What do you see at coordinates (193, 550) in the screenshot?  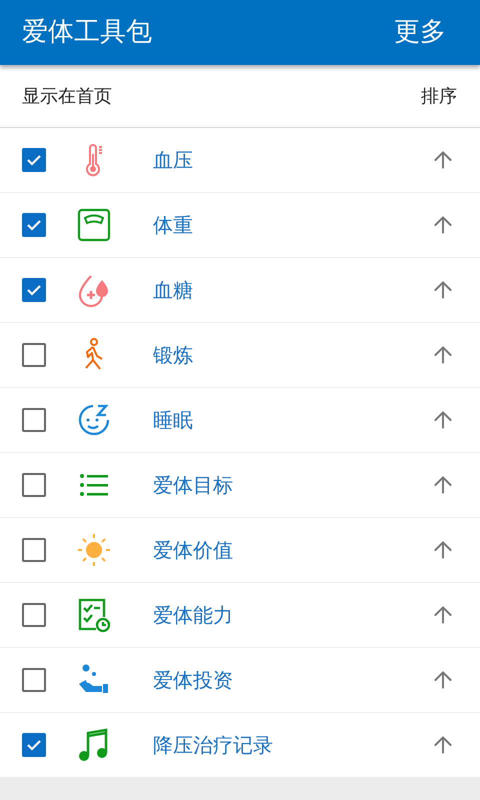 I see `item-label: 爱体价值` at bounding box center [193, 550].